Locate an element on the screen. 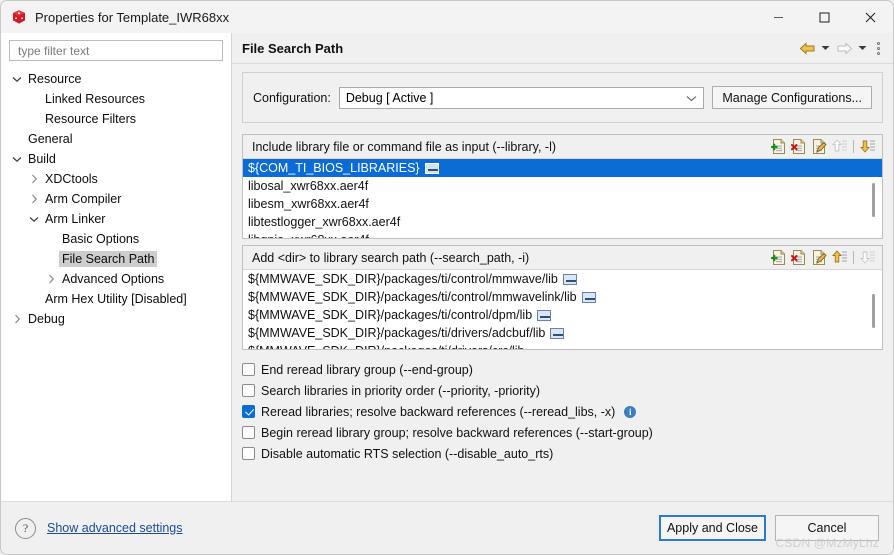 The width and height of the screenshot is (894, 555). title-bar: Properties for Template_IWR68xx is located at coordinates (447, 17).